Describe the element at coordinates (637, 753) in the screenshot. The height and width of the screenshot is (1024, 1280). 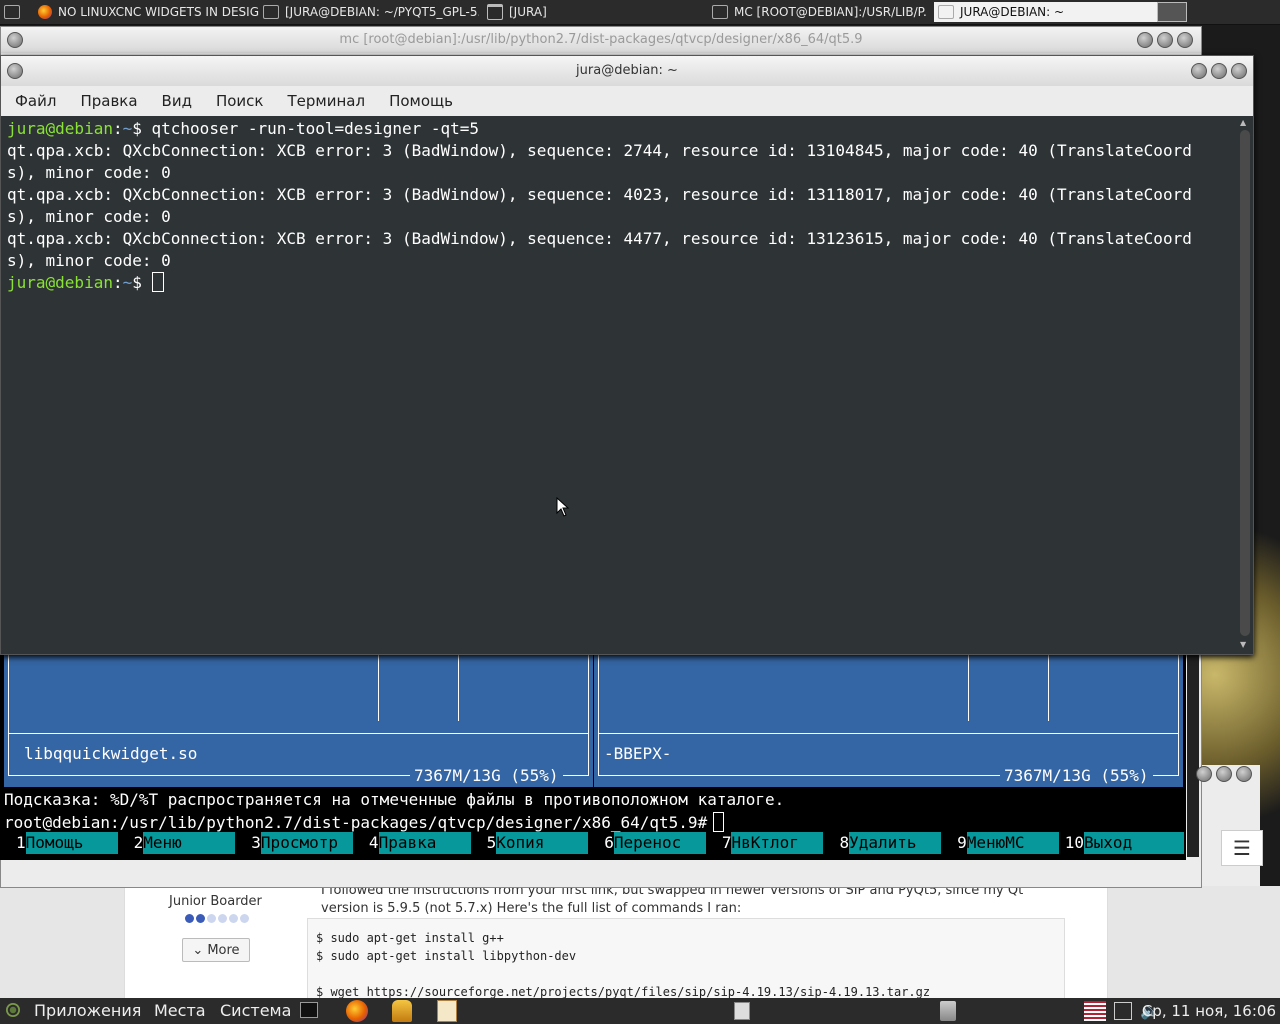
I see `mc-updir-entry: -ВВЕРХ-` at that location.